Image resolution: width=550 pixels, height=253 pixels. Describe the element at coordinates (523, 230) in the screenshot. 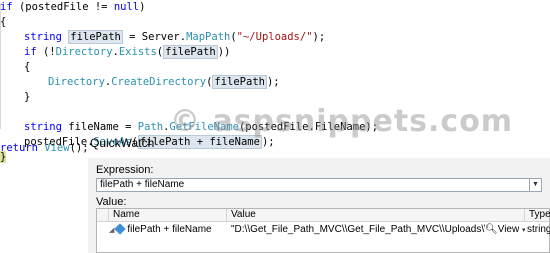

I see `chevron-down-icon: ▾` at that location.